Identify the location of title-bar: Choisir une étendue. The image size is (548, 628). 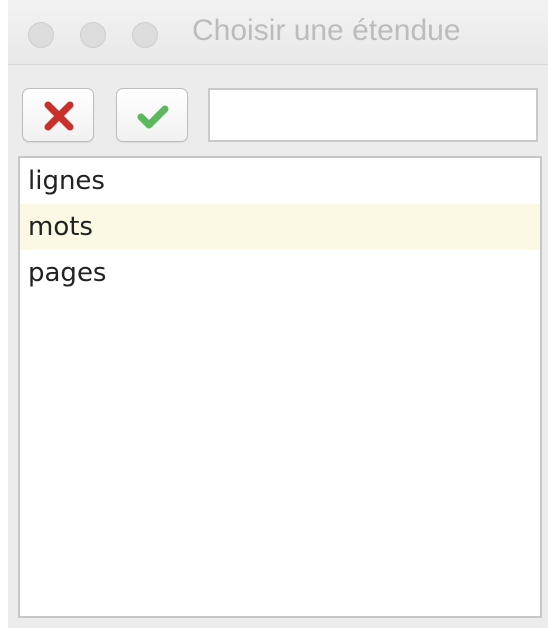
(278, 32).